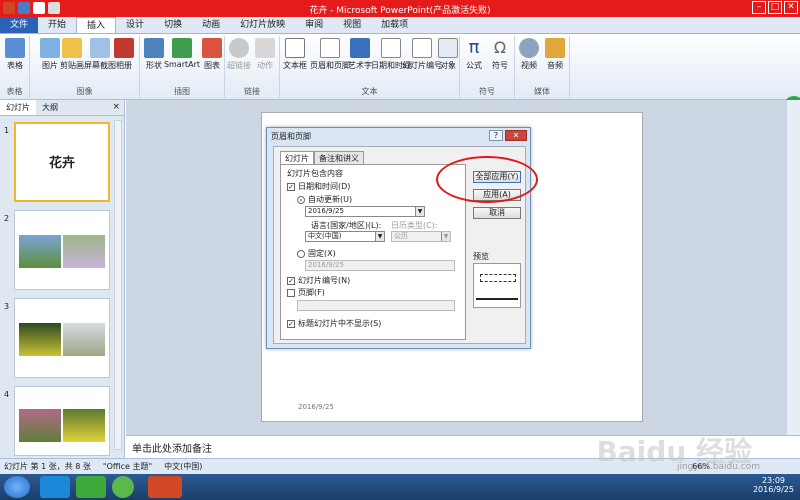  What do you see at coordinates (516, 135) in the screenshot?
I see `dialog-close-button: ✕` at bounding box center [516, 135].